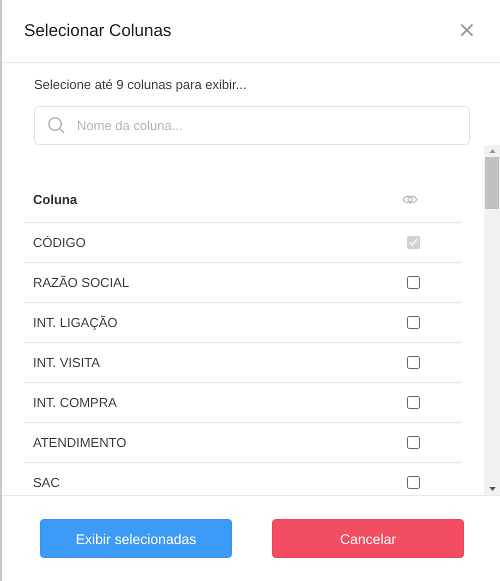  Describe the element at coordinates (59, 242) in the screenshot. I see `column-name: CÓDIGO` at that location.